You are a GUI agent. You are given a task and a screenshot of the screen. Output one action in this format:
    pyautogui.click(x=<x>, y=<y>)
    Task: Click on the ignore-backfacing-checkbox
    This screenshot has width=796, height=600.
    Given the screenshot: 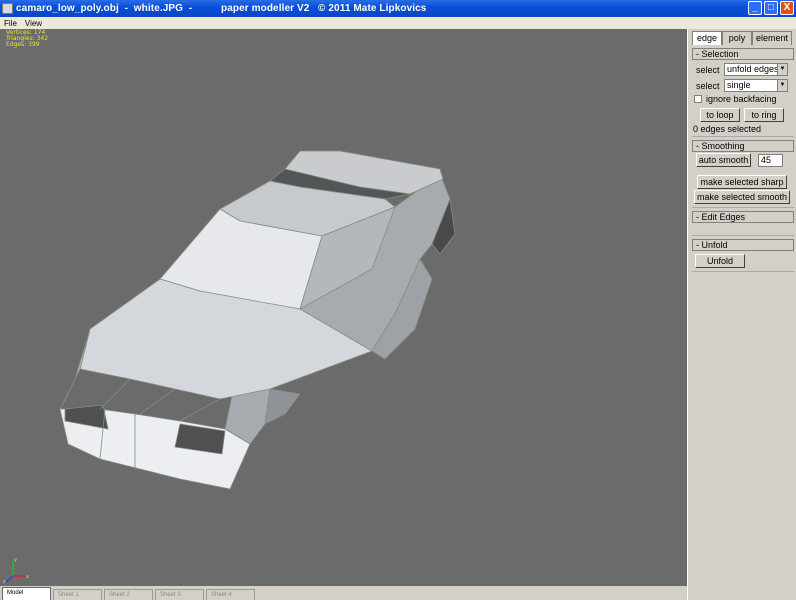 What is the action you would take?
    pyautogui.click(x=698, y=99)
    